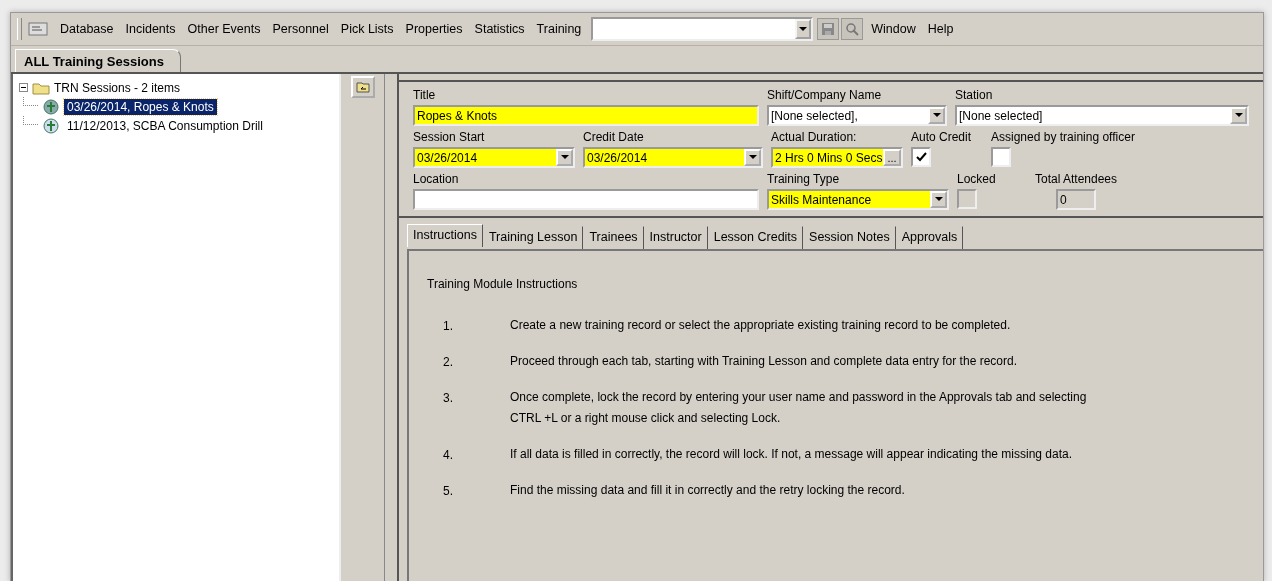 This screenshot has height=581, width=1272. Describe the element at coordinates (763, 361) in the screenshot. I see `step-text: Proceed through each tab, starting with Training Lesson and complete data entry for the record.` at that location.